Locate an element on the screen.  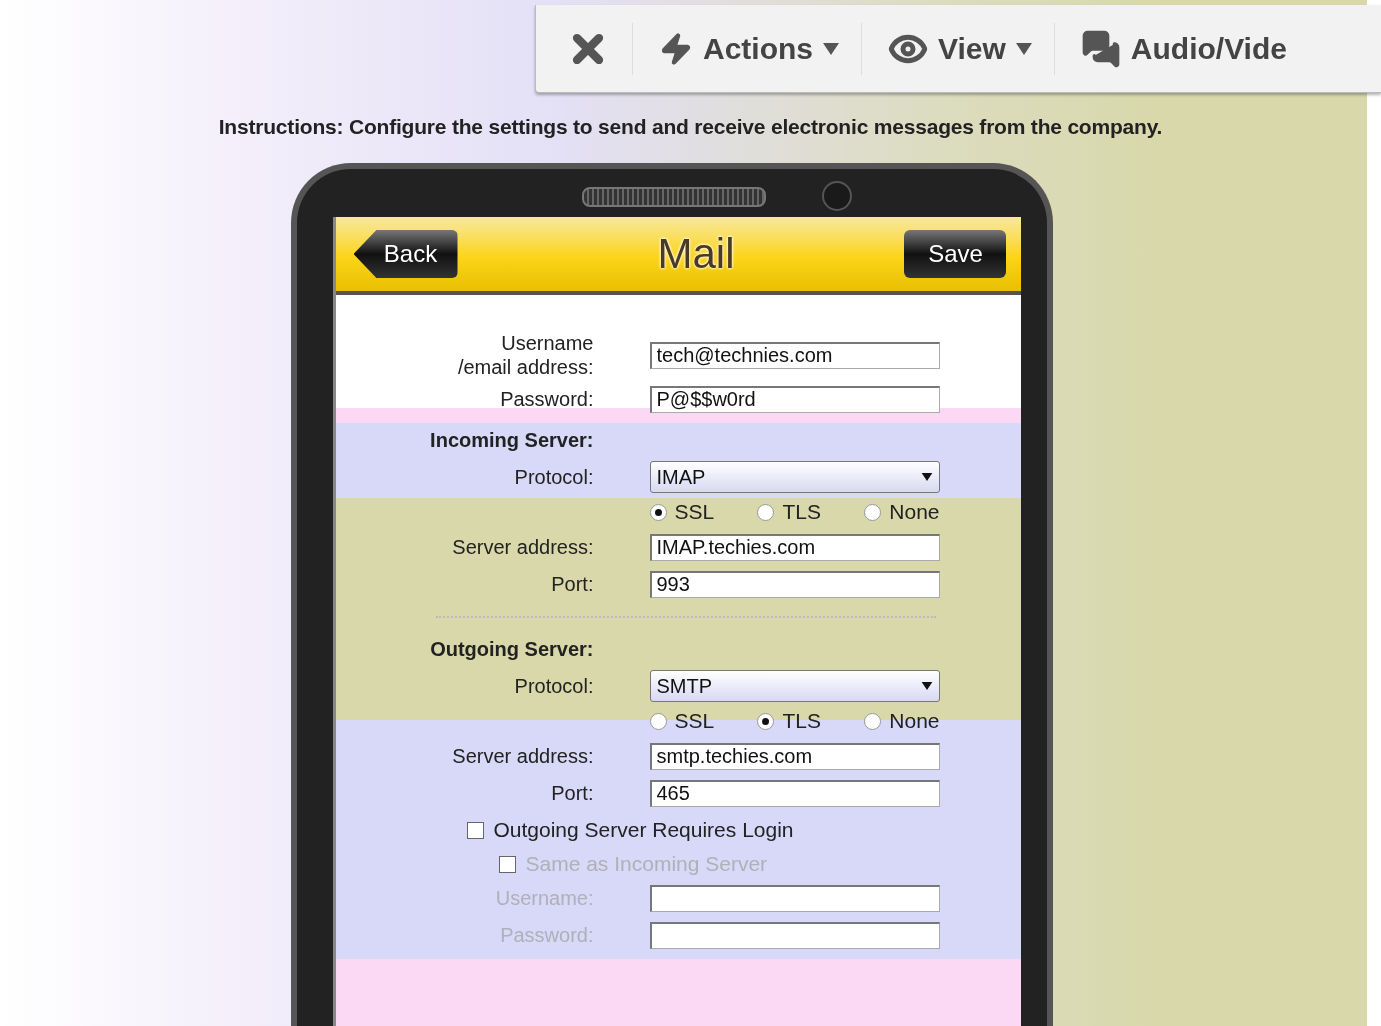
text-field: P@$$w0rd is located at coordinates (794, 399).